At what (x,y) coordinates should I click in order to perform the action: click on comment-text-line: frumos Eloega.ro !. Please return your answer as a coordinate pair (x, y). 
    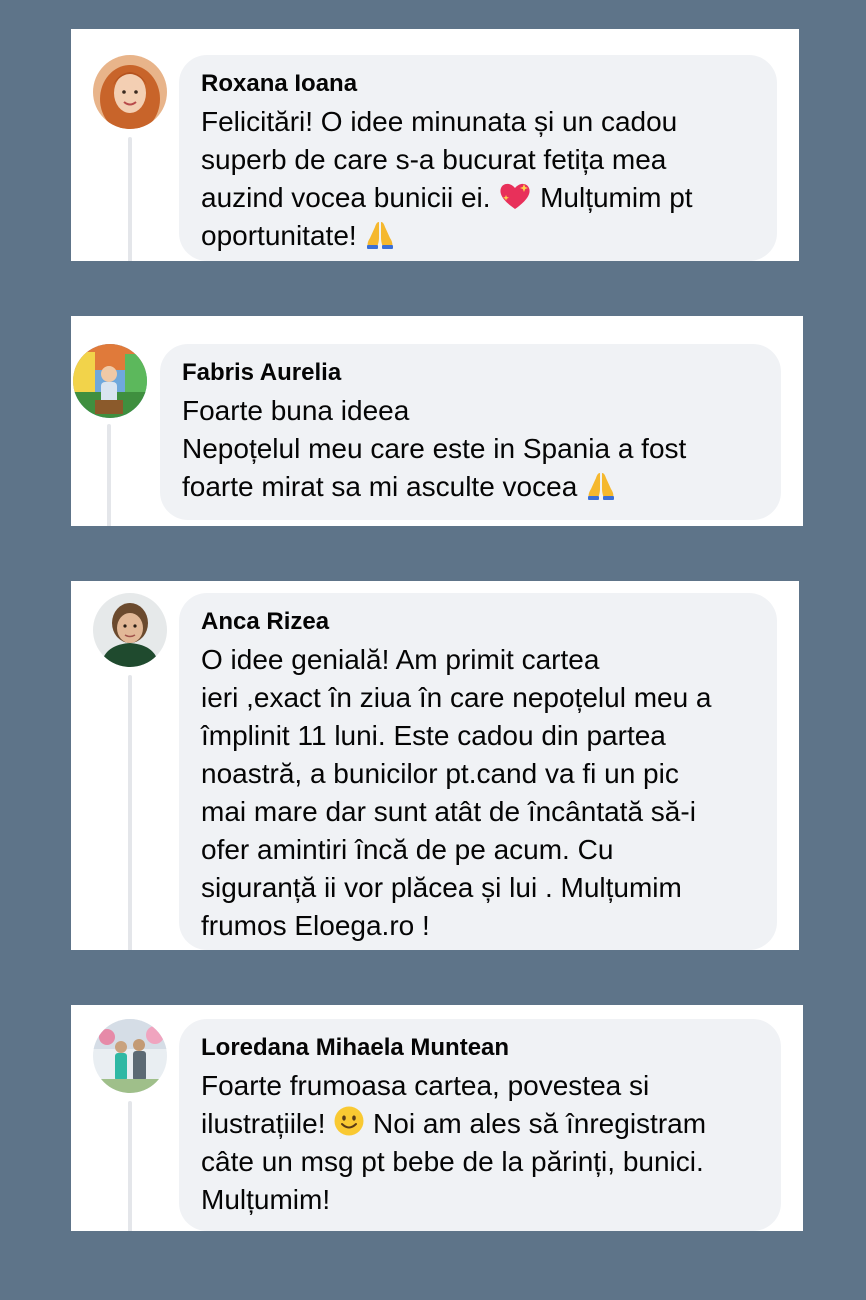
    Looking at the image, I should click on (315, 925).